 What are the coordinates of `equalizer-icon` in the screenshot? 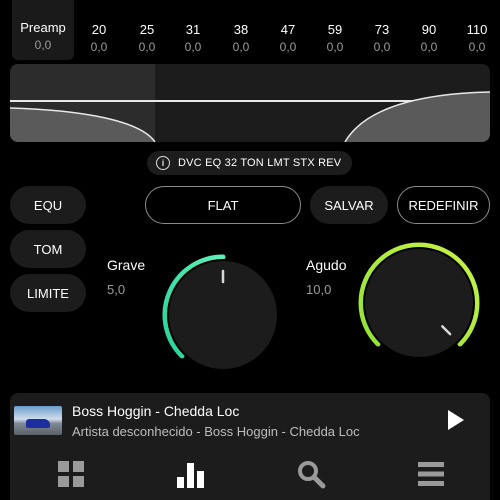 It's located at (191, 474).